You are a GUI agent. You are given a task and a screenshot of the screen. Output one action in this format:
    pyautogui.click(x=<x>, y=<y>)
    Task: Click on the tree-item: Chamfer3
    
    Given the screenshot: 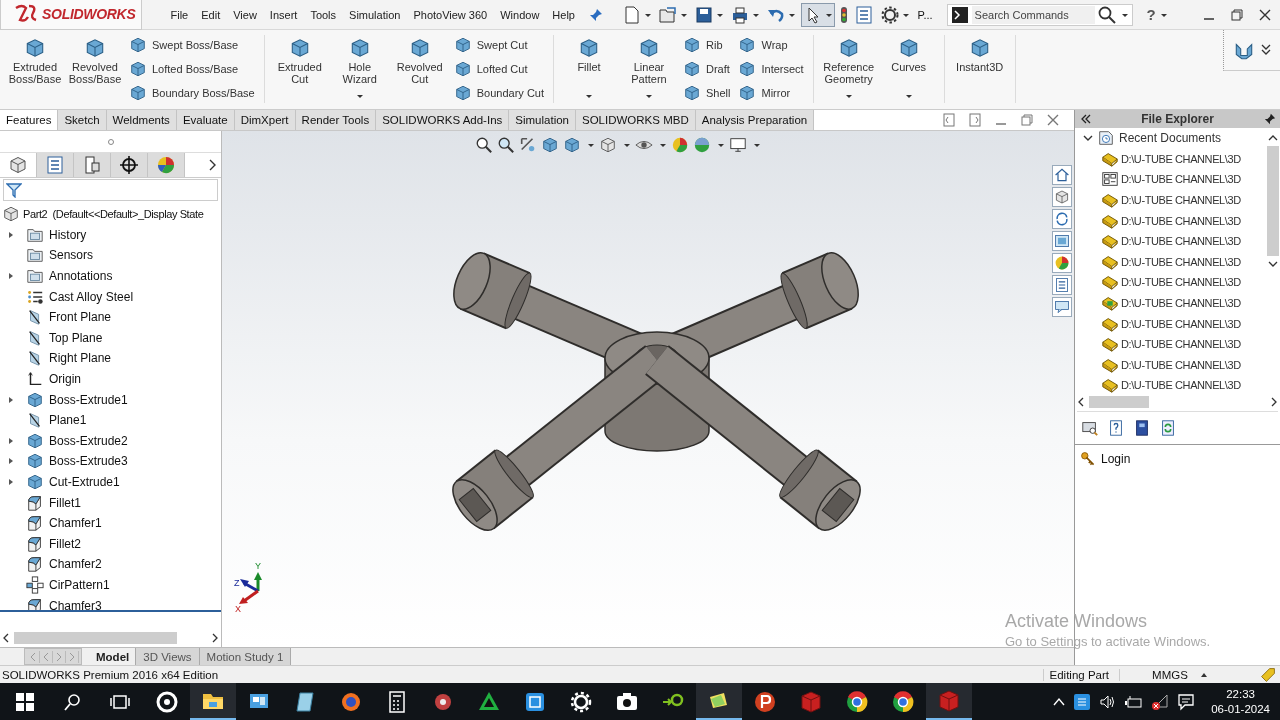 What is the action you would take?
    pyautogui.click(x=75, y=604)
    